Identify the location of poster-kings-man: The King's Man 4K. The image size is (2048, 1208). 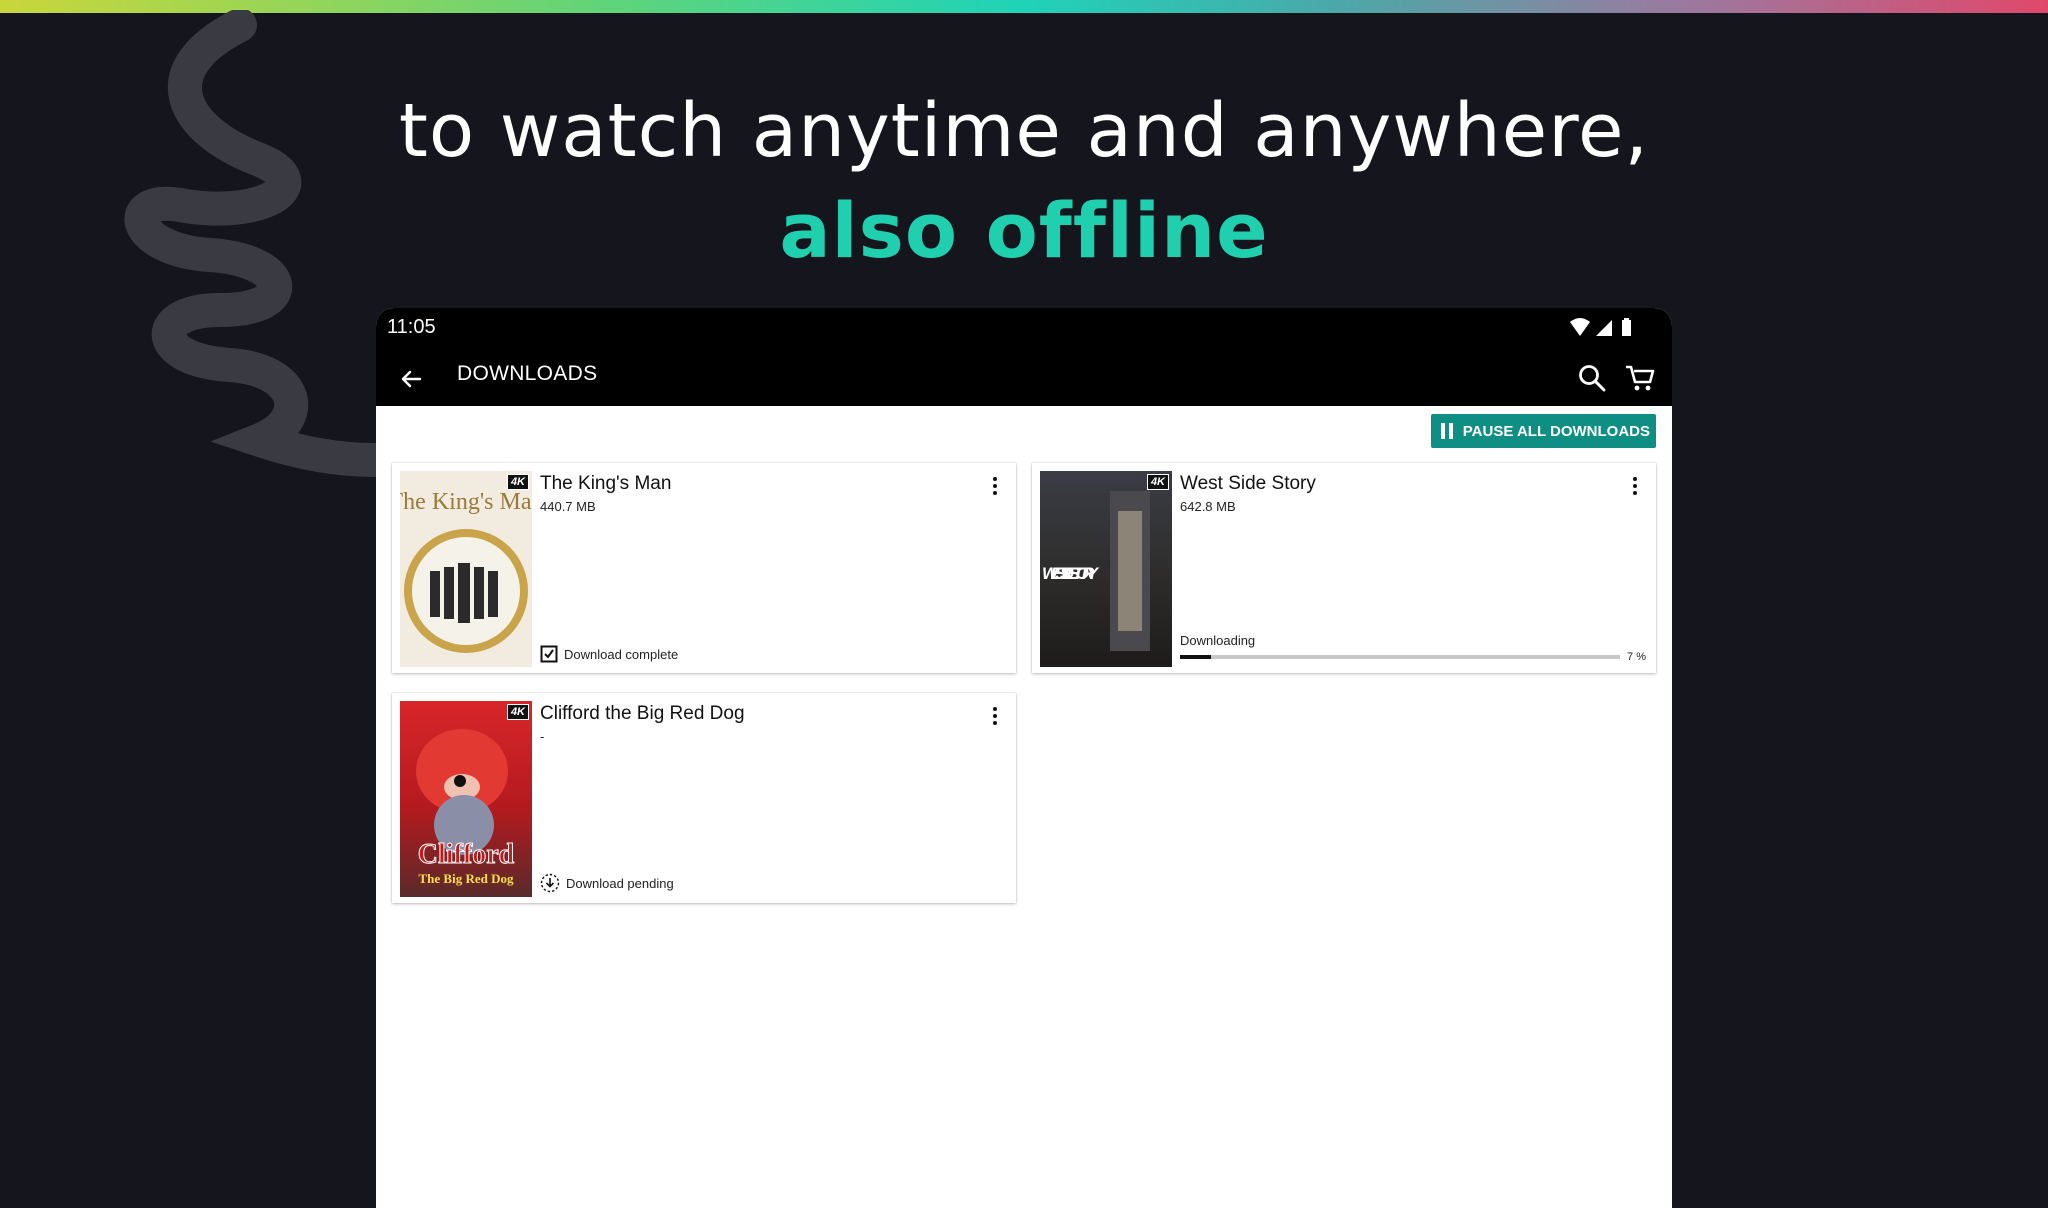
(466, 569).